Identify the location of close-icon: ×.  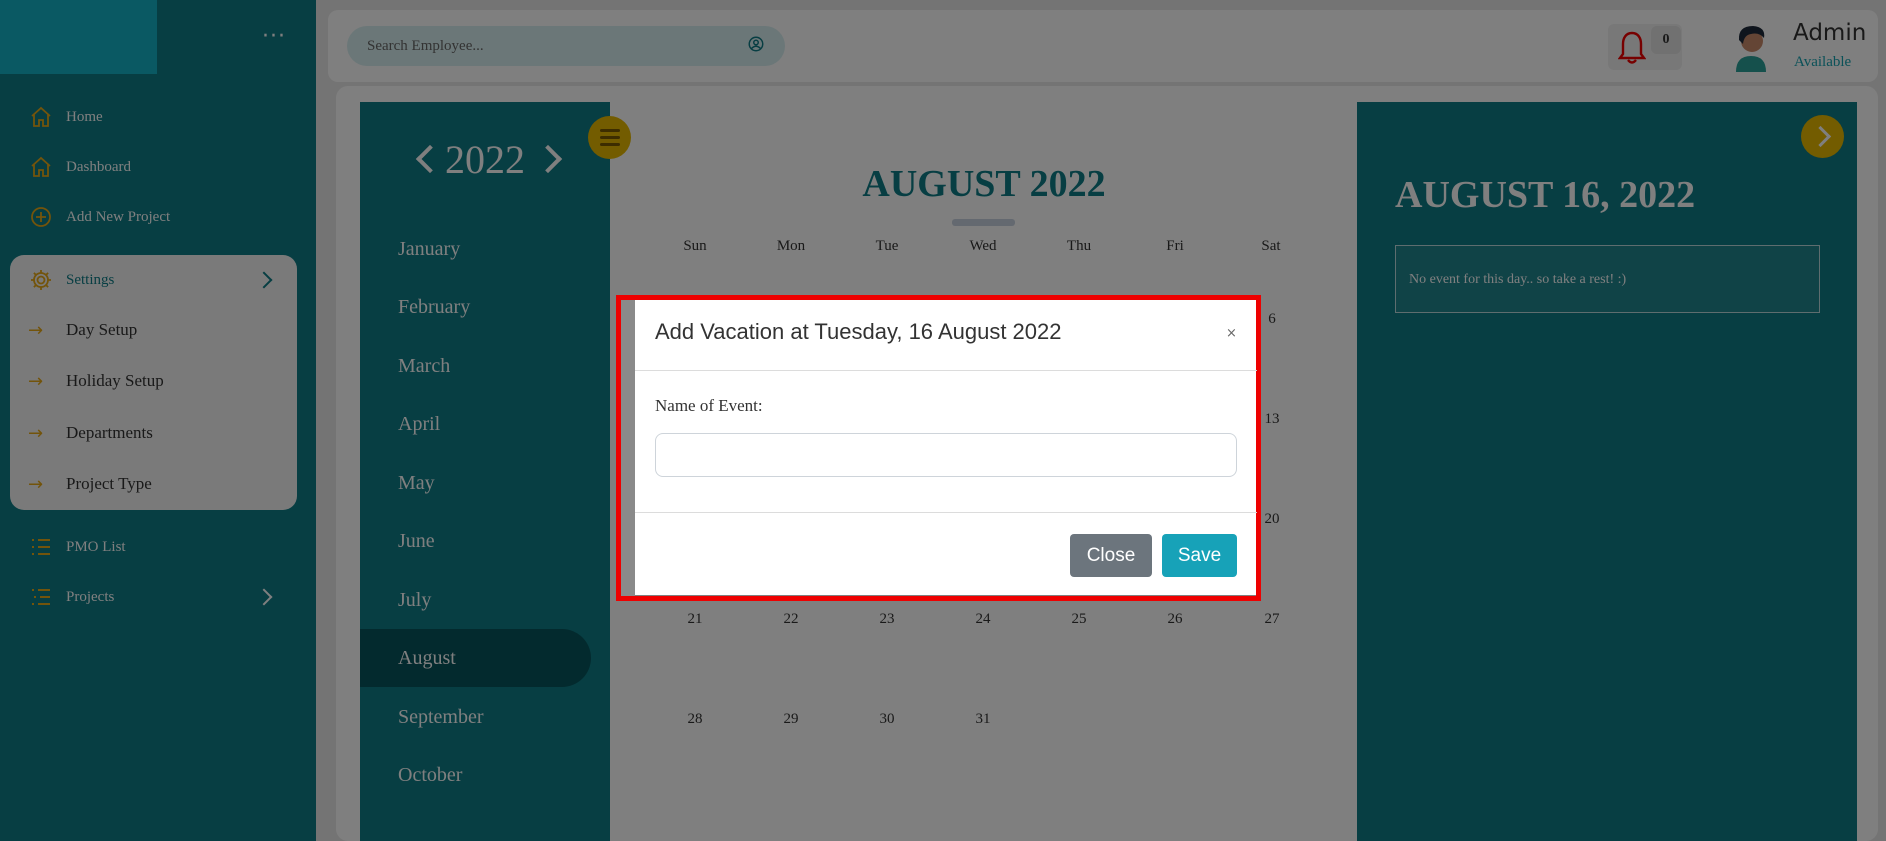
(1231, 333).